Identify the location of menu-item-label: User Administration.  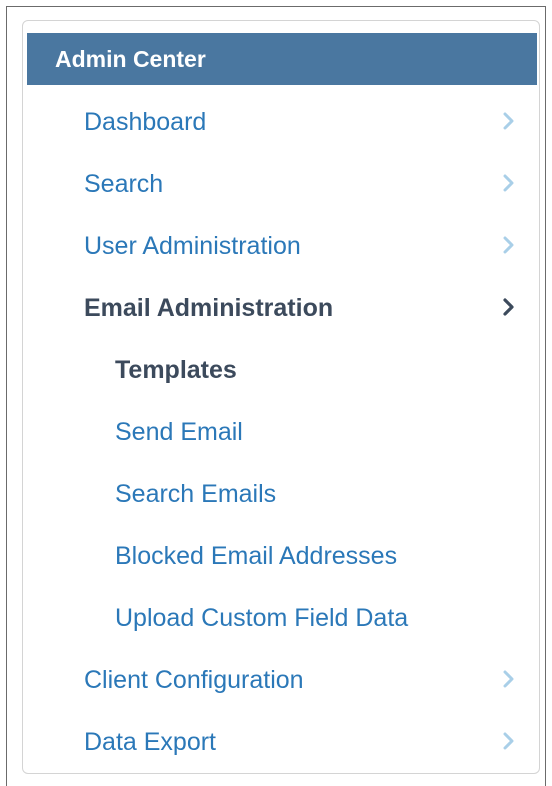
(192, 246).